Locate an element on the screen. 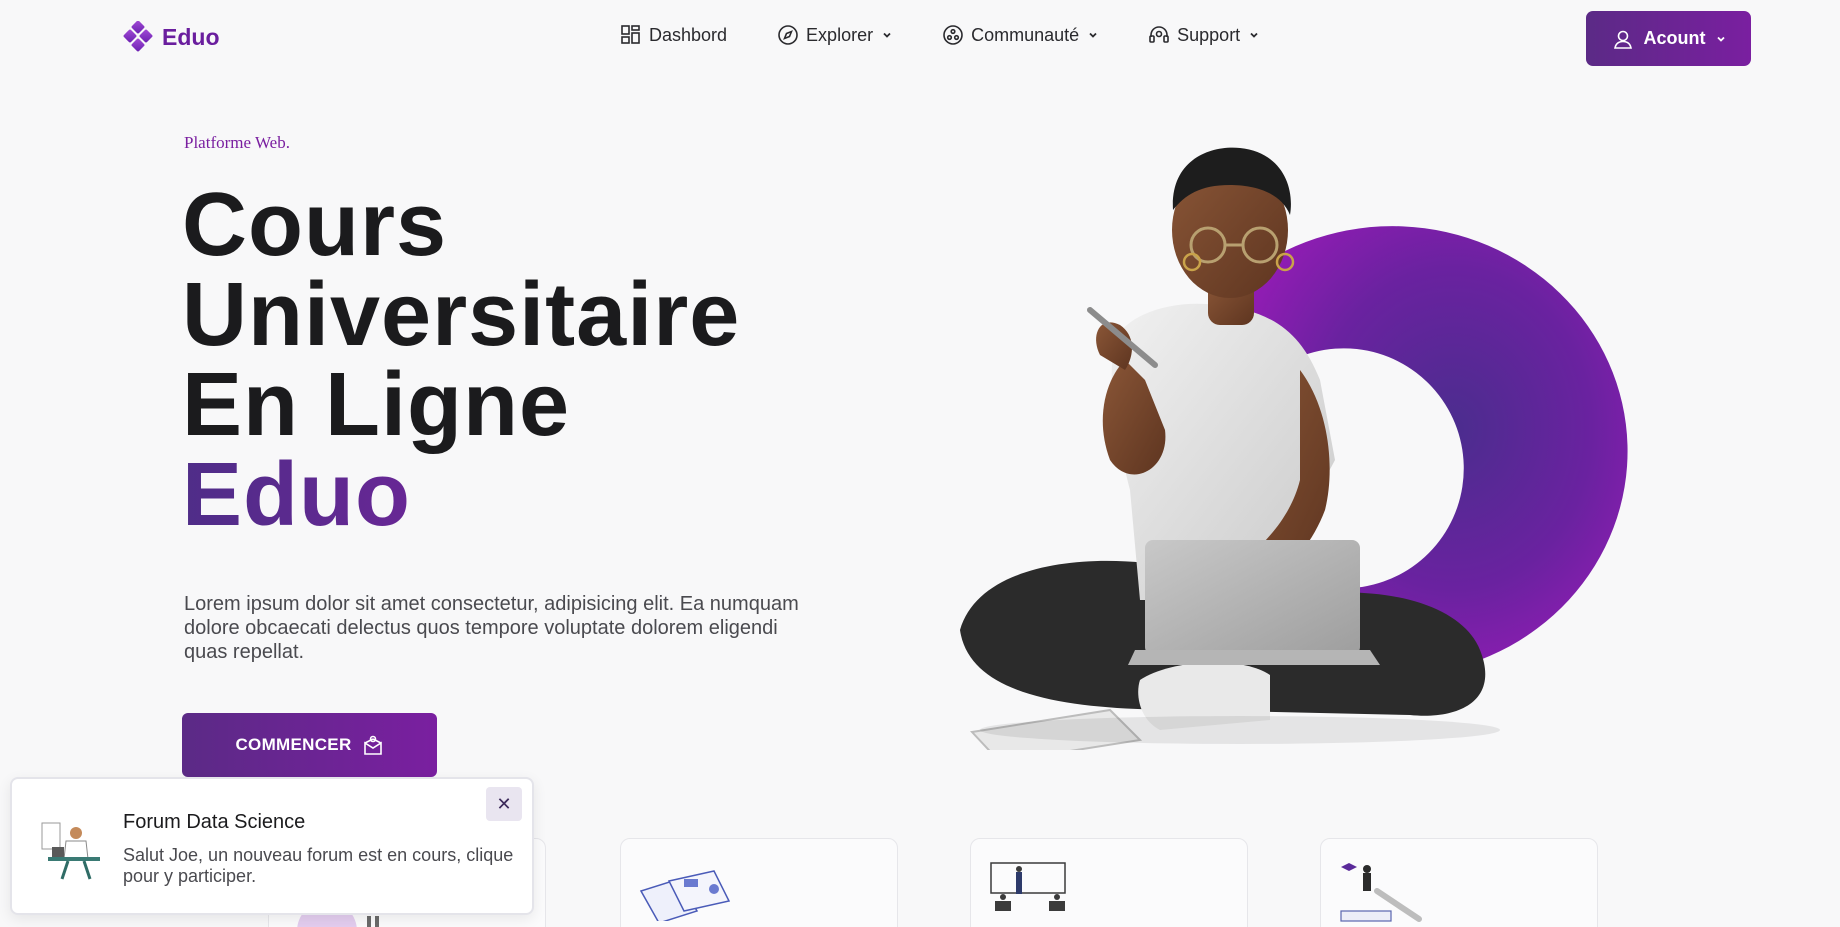 This screenshot has height=927, width=1840. dashboard-grid-icon is located at coordinates (630, 34).